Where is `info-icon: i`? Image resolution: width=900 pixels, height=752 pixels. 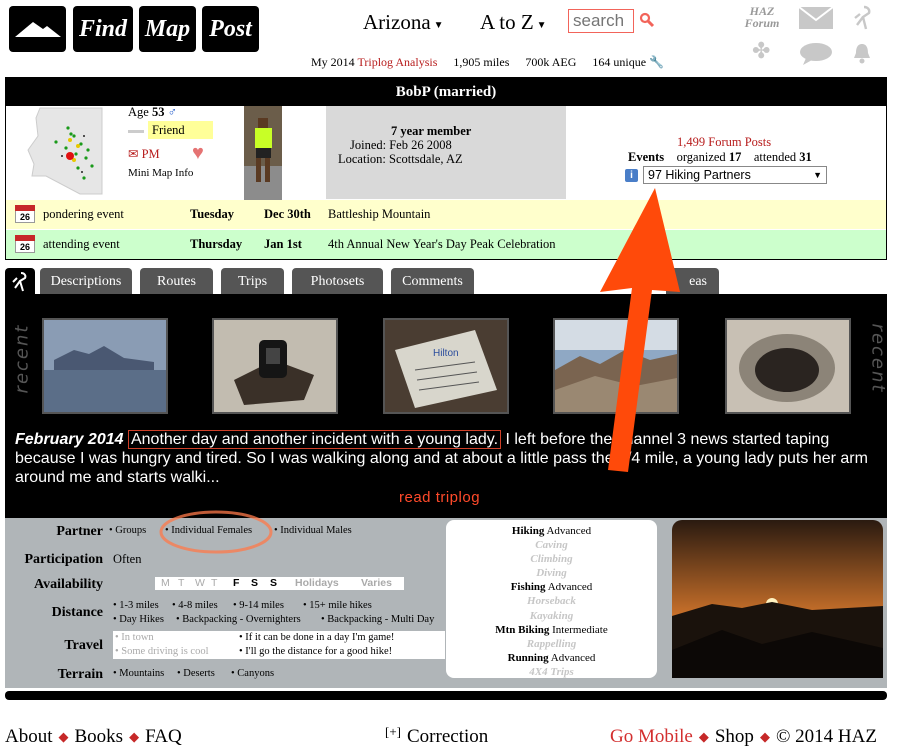
info-icon: i is located at coordinates (631, 175).